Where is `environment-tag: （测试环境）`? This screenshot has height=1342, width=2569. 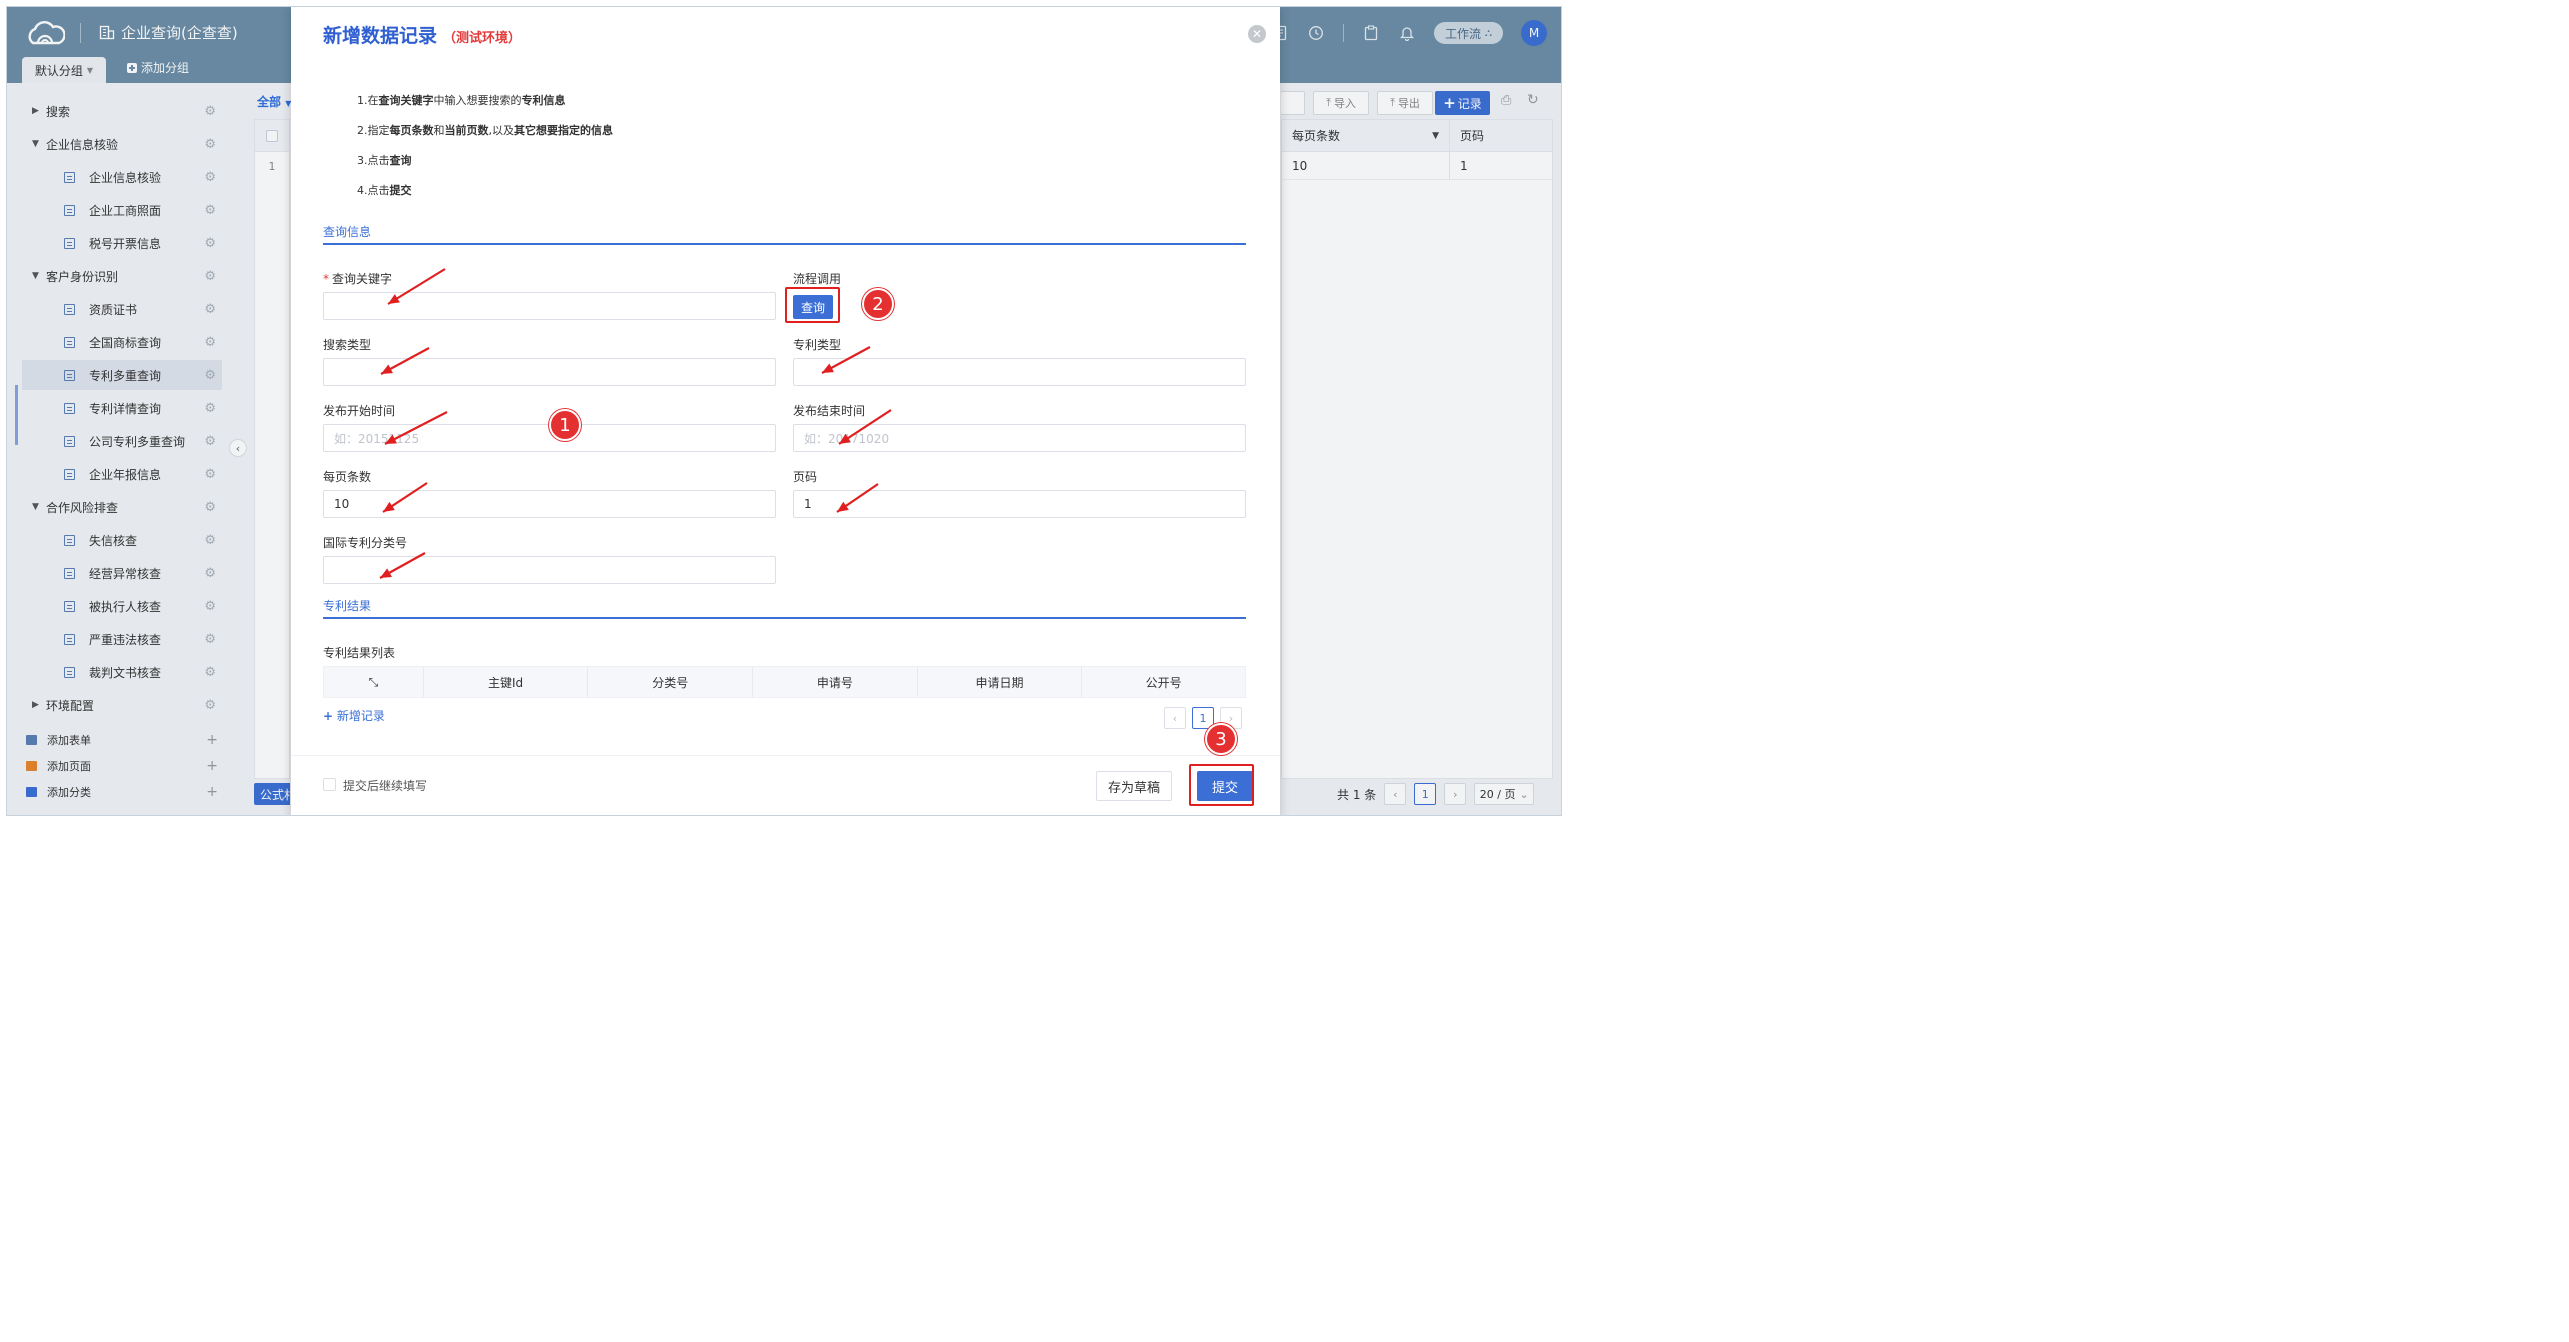
environment-tag: （测试环境） is located at coordinates (482, 38).